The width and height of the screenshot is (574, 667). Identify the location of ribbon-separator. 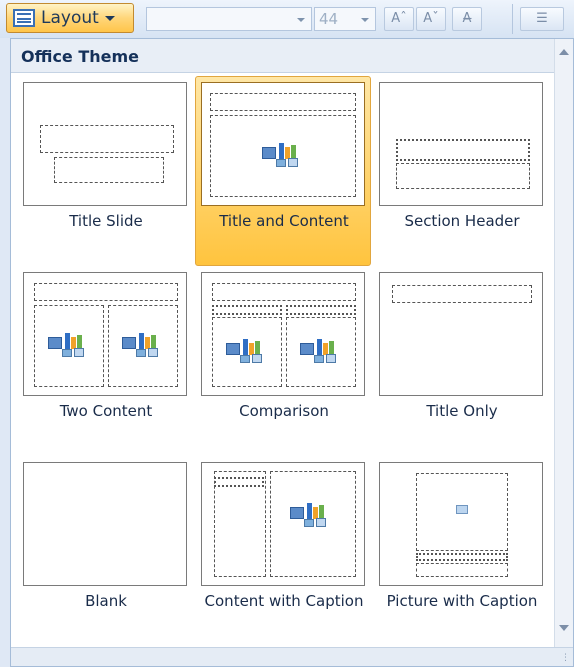
(512, 19).